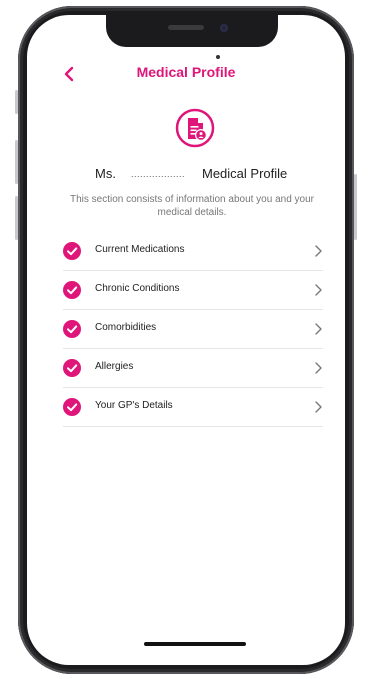  I want to click on page-title: Medical Profile, so click(186, 72).